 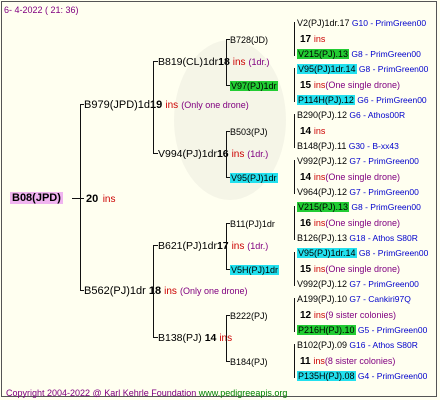 I want to click on l4-ins: 14 ins, so click(x=312, y=131).